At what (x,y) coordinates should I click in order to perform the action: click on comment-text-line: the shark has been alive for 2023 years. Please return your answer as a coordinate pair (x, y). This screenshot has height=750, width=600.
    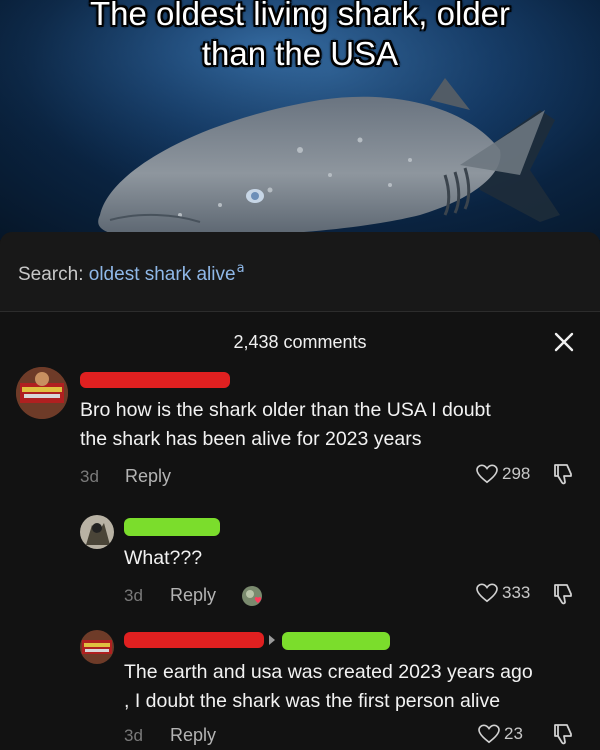
    Looking at the image, I should click on (251, 439).